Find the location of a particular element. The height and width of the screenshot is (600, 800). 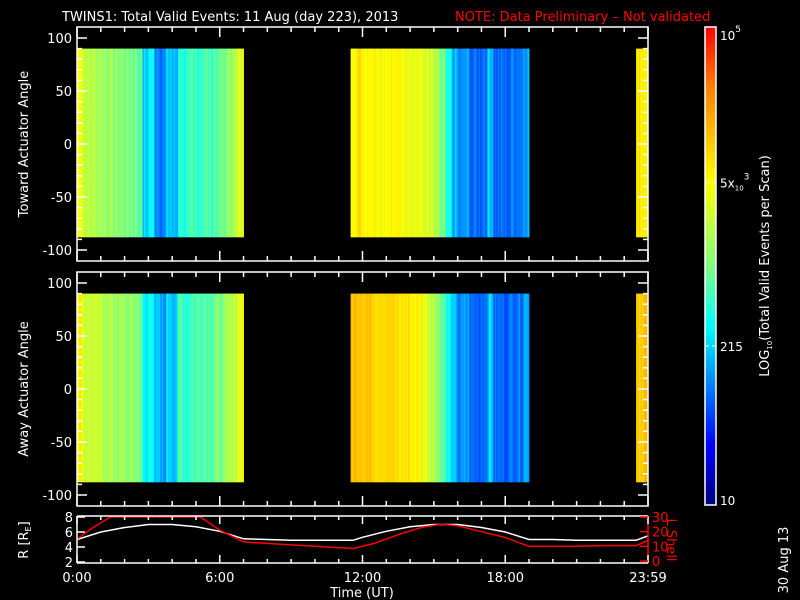

xtick-label: 18:00 is located at coordinates (505, 578).